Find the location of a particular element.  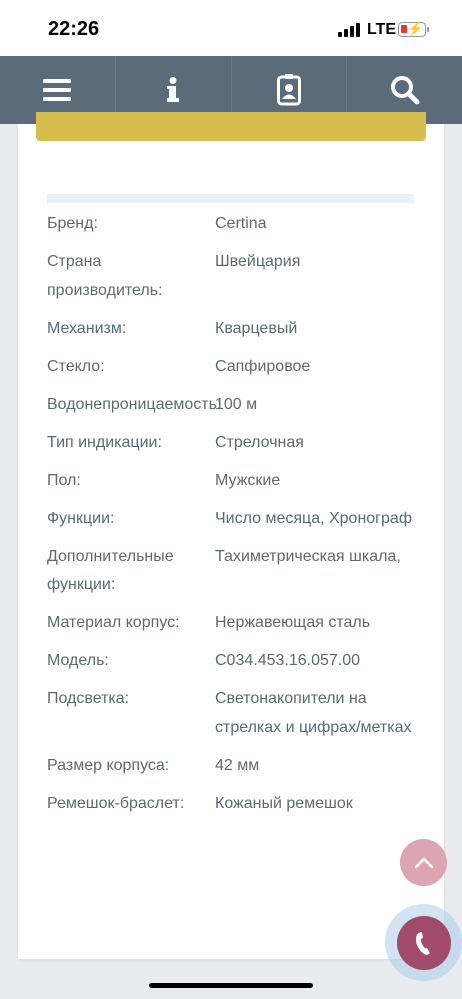

spec-label: Материал корпус: is located at coordinates (113, 622).